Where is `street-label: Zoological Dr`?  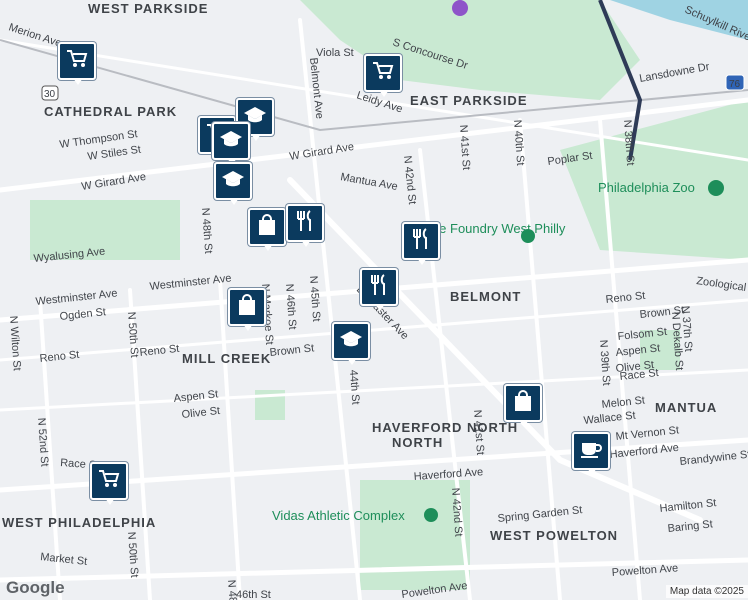 street-label: Zoological Dr is located at coordinates (722, 285).